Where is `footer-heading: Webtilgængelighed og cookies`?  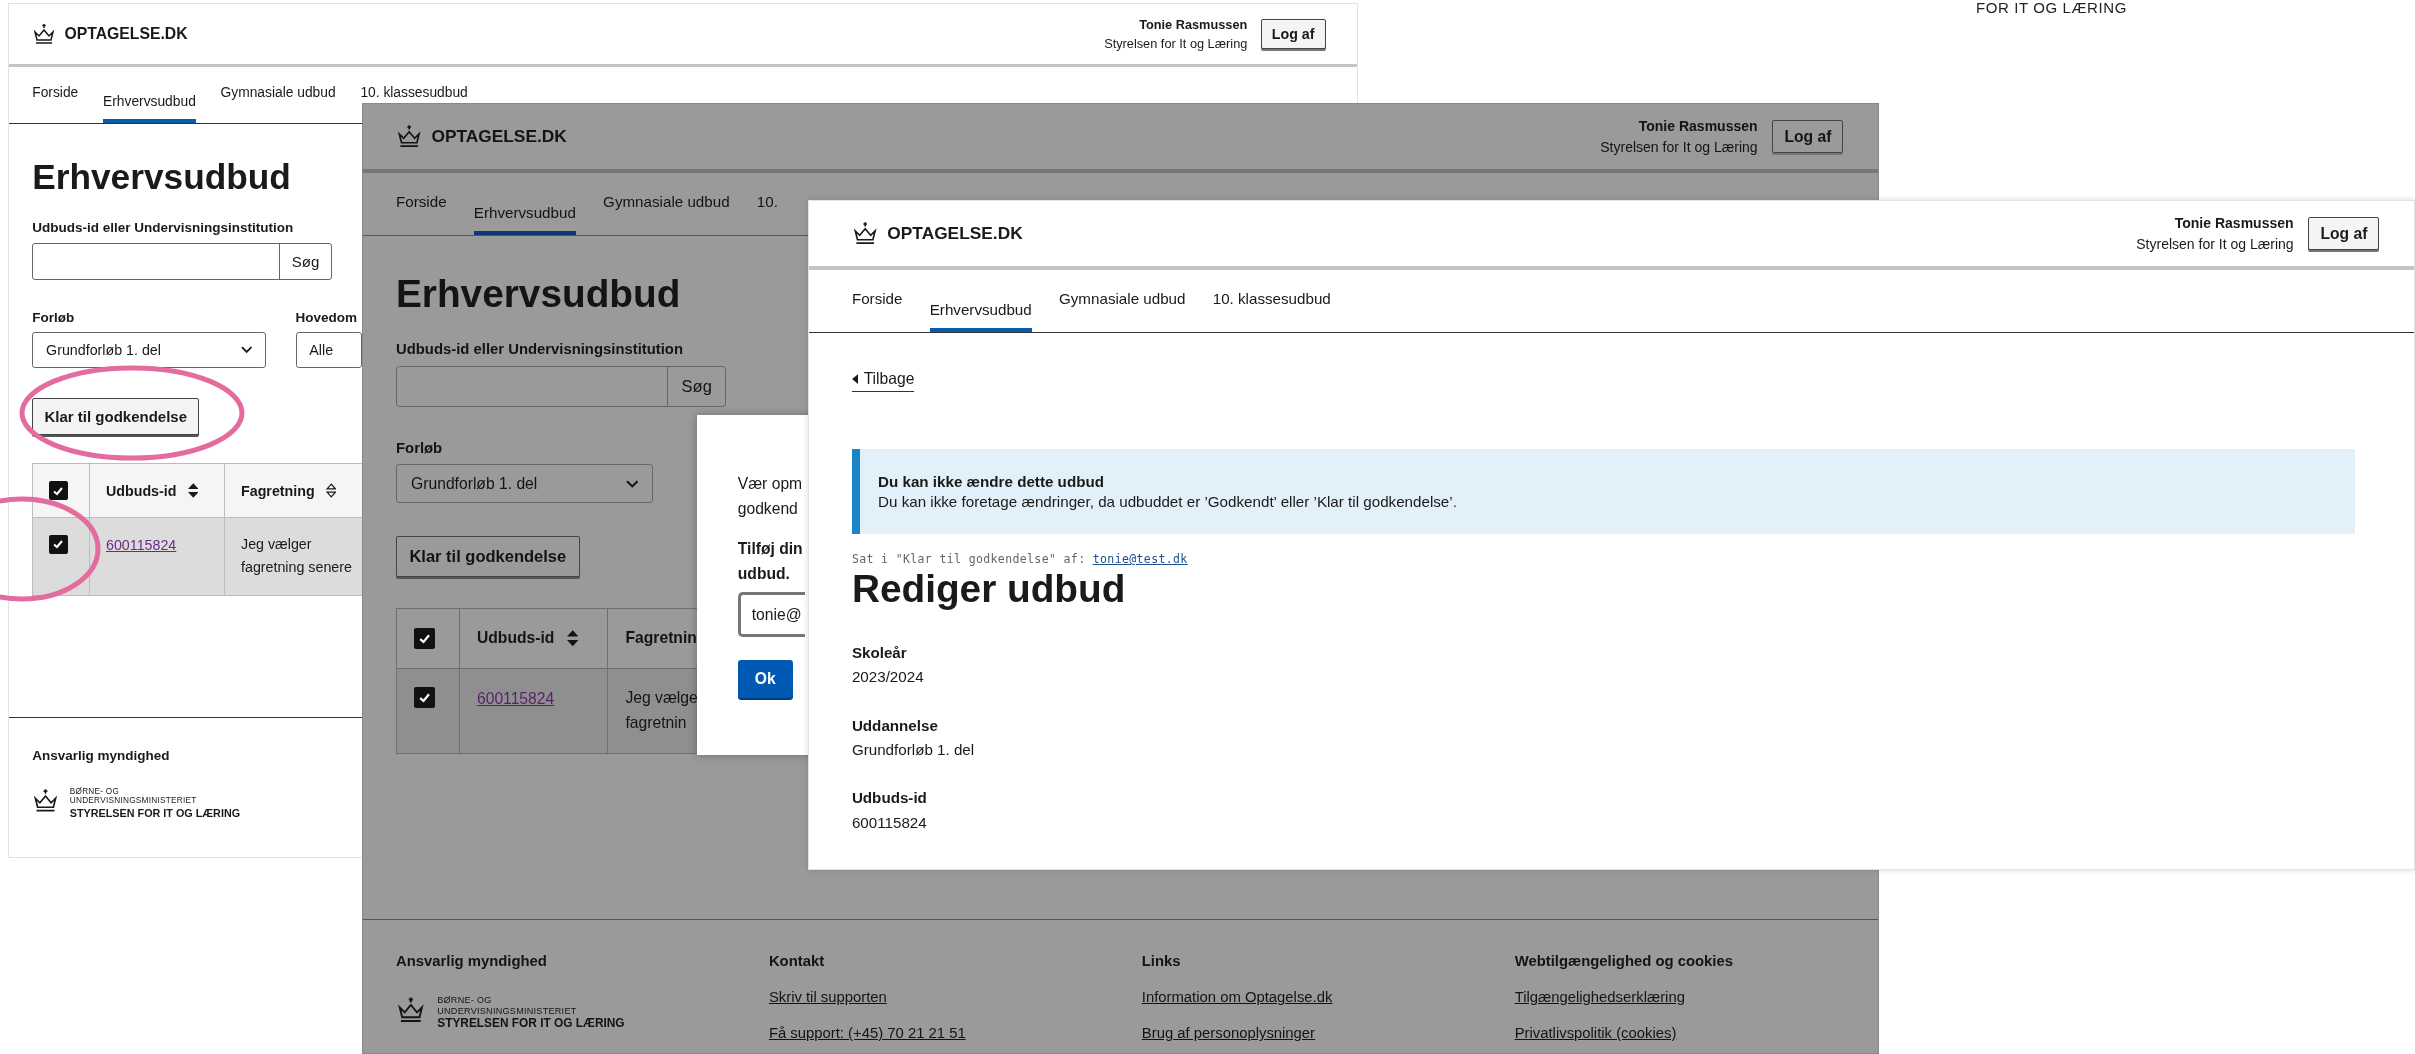 footer-heading: Webtilgængelighed og cookies is located at coordinates (1623, 961).